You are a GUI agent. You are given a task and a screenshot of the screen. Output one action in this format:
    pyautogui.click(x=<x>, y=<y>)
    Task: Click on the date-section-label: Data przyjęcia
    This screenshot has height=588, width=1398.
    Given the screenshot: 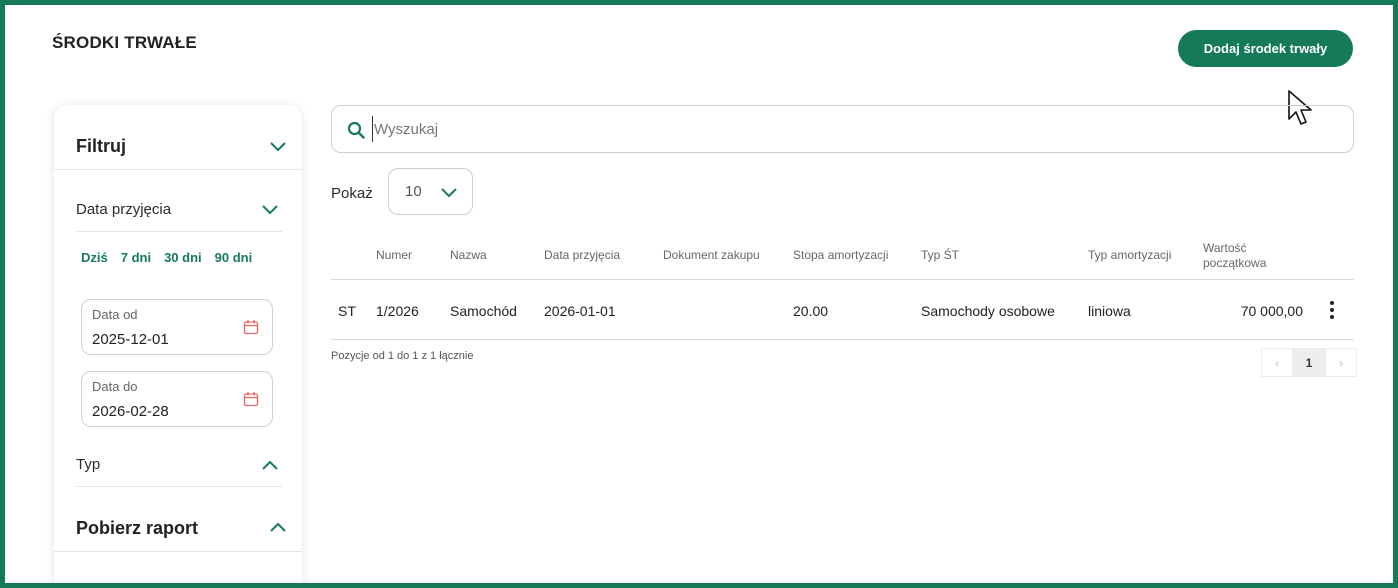 What is the action you would take?
    pyautogui.click(x=124, y=209)
    